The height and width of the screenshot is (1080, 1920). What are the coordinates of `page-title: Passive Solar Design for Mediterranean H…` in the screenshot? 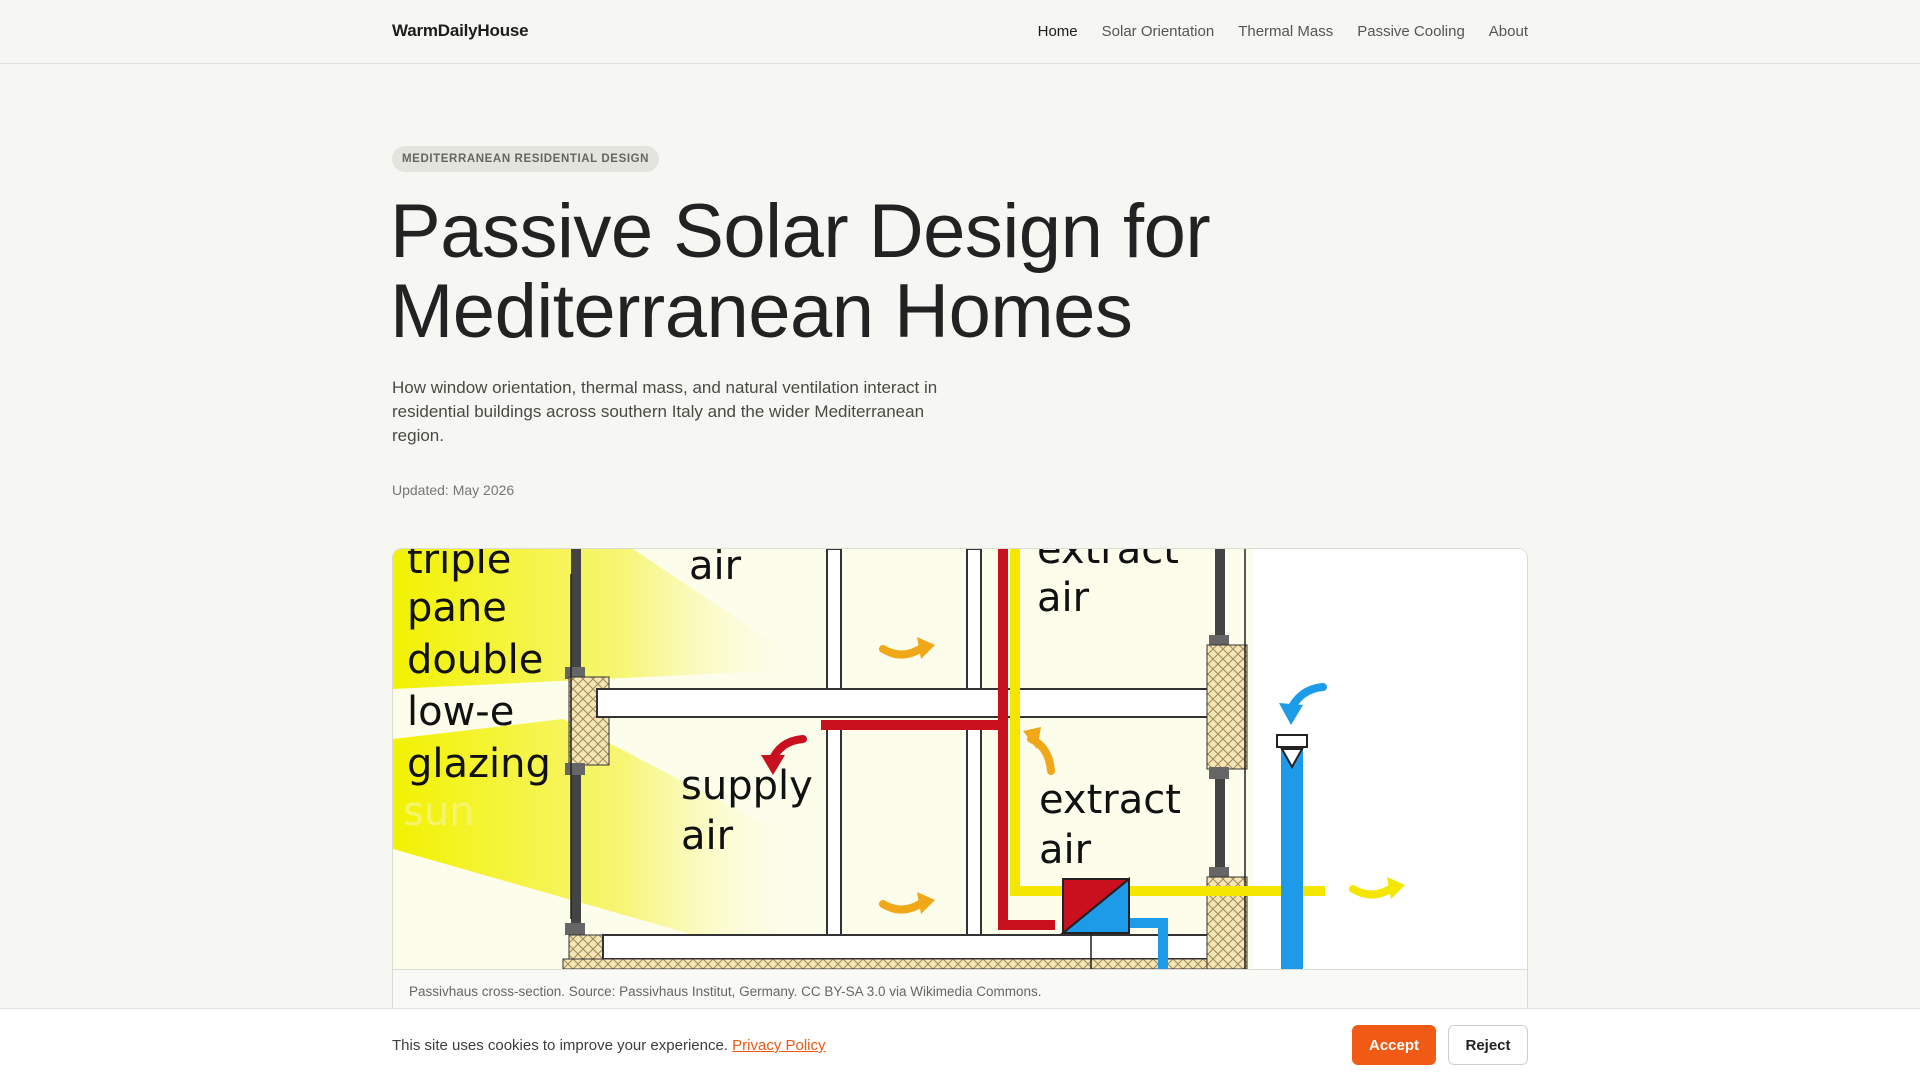 It's located at (840, 272).